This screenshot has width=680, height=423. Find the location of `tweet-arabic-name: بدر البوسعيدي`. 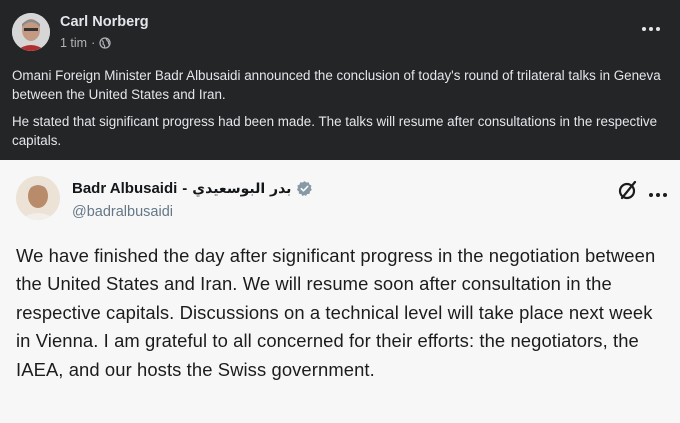

tweet-arabic-name: بدر البوسعيدي is located at coordinates (242, 188).